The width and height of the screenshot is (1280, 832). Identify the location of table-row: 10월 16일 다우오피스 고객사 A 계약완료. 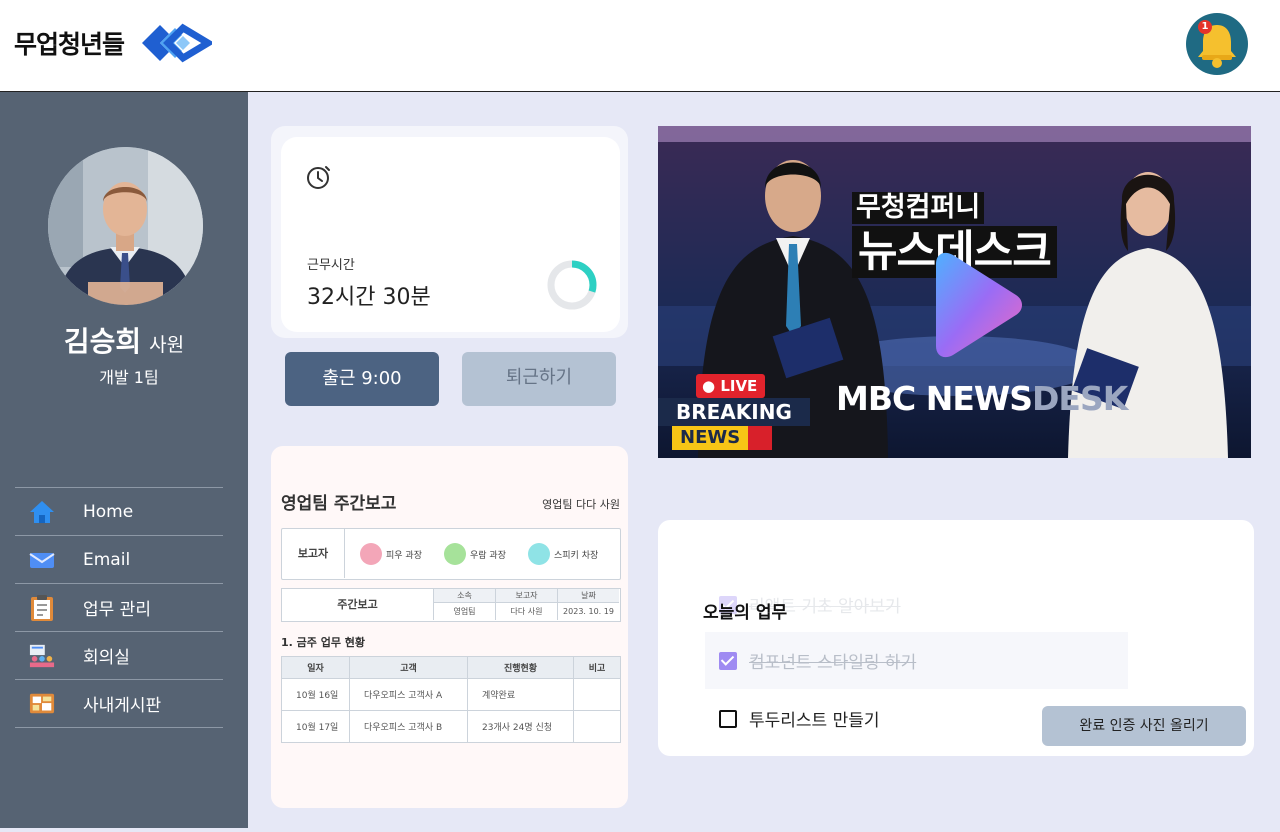
(451, 694).